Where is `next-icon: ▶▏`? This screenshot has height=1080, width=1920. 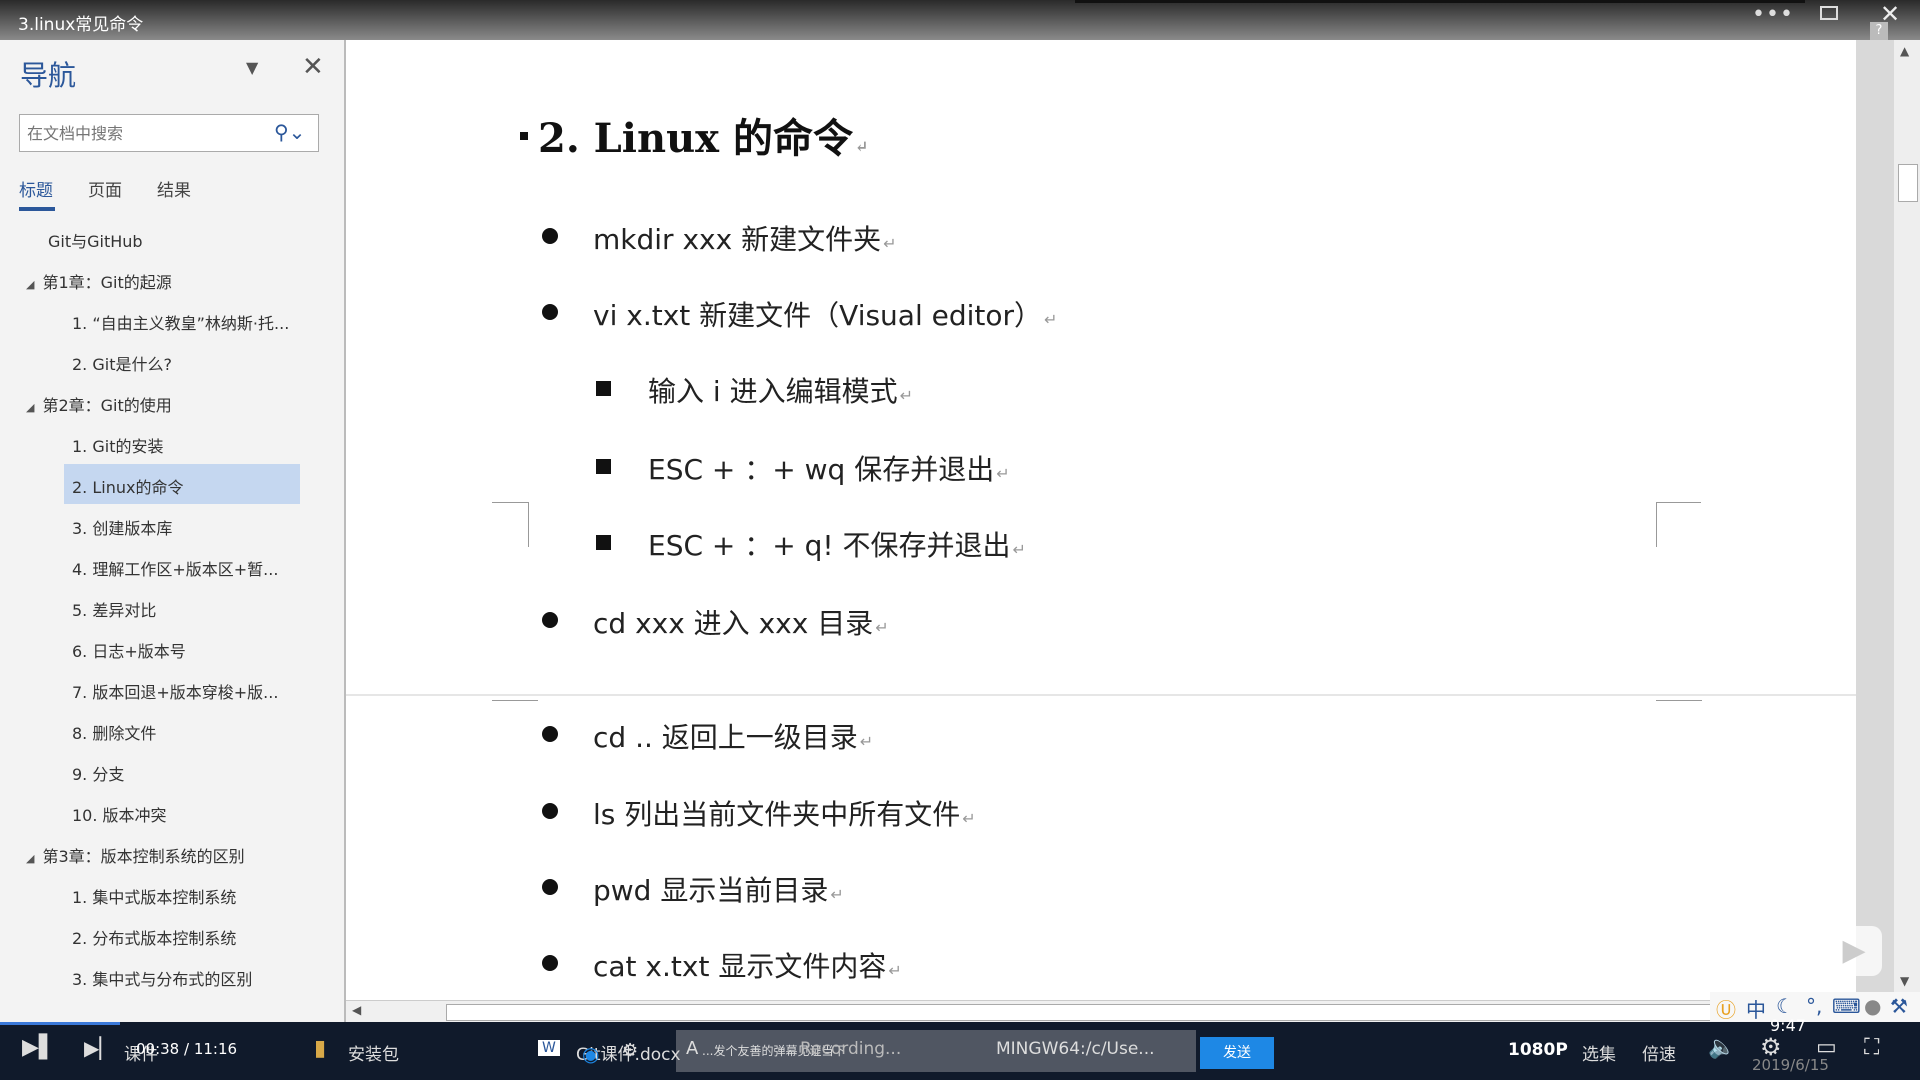 next-icon: ▶▏ is located at coordinates (99, 1048).